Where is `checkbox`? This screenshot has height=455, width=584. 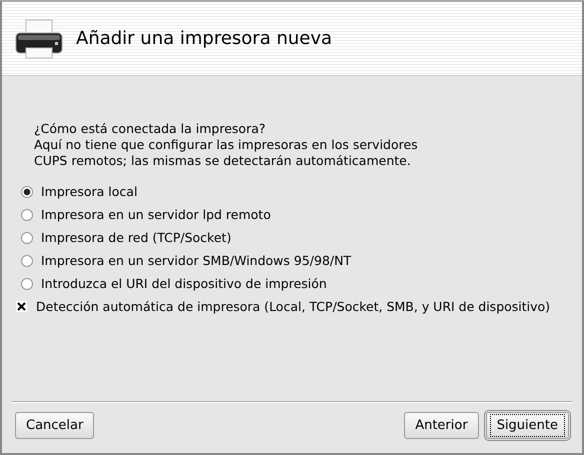
checkbox is located at coordinates (21, 306).